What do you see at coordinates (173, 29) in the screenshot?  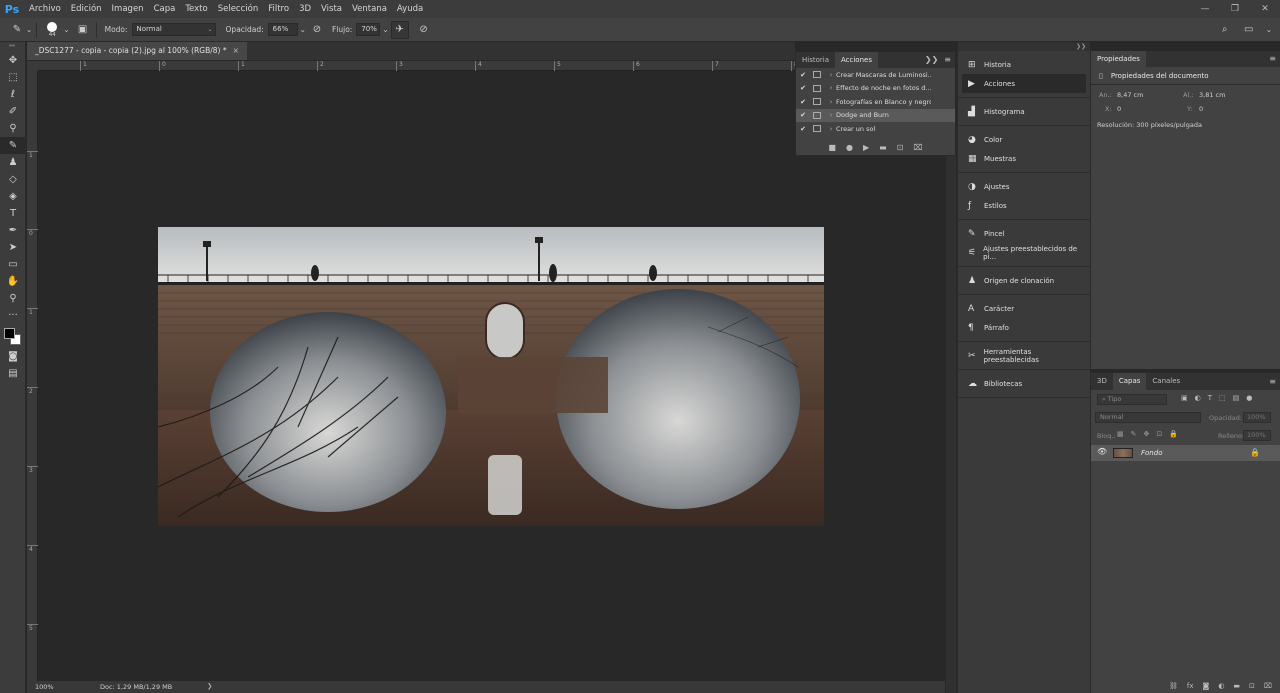 I see `mode-select: Normal ⌄` at bounding box center [173, 29].